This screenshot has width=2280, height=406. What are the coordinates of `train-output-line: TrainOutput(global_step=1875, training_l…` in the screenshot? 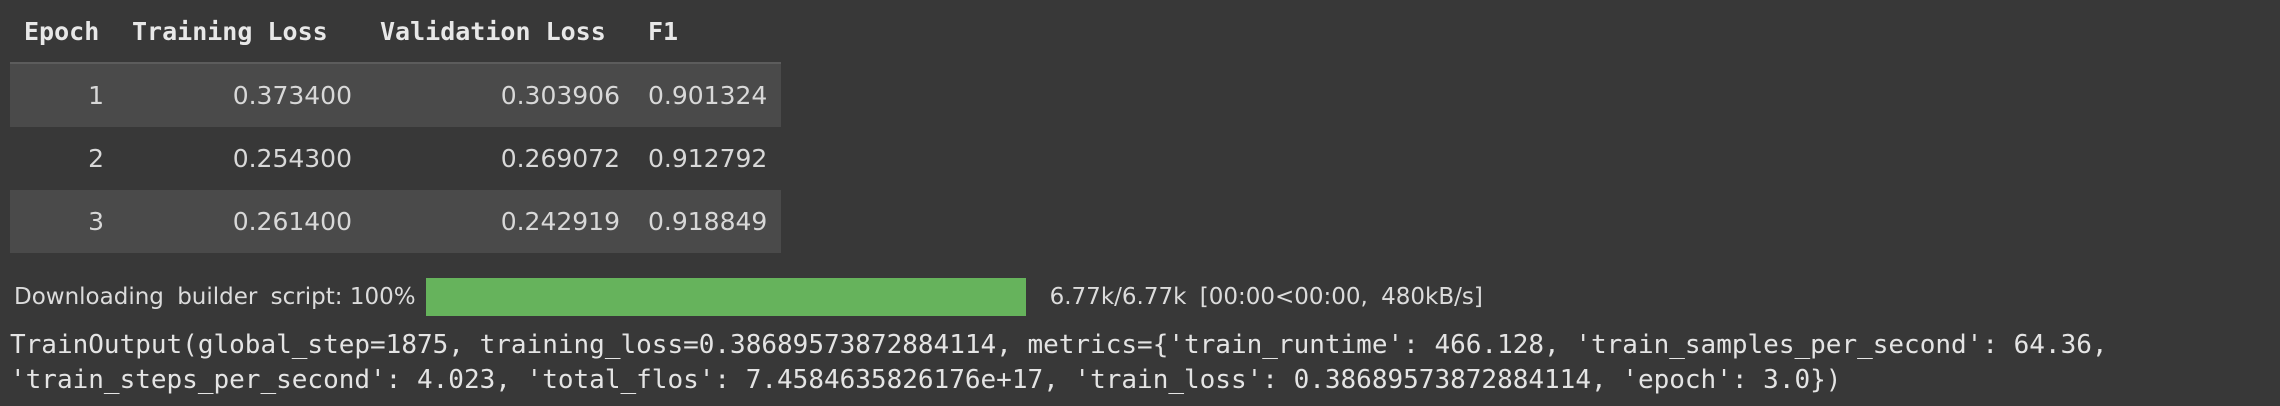 It's located at (1059, 345).